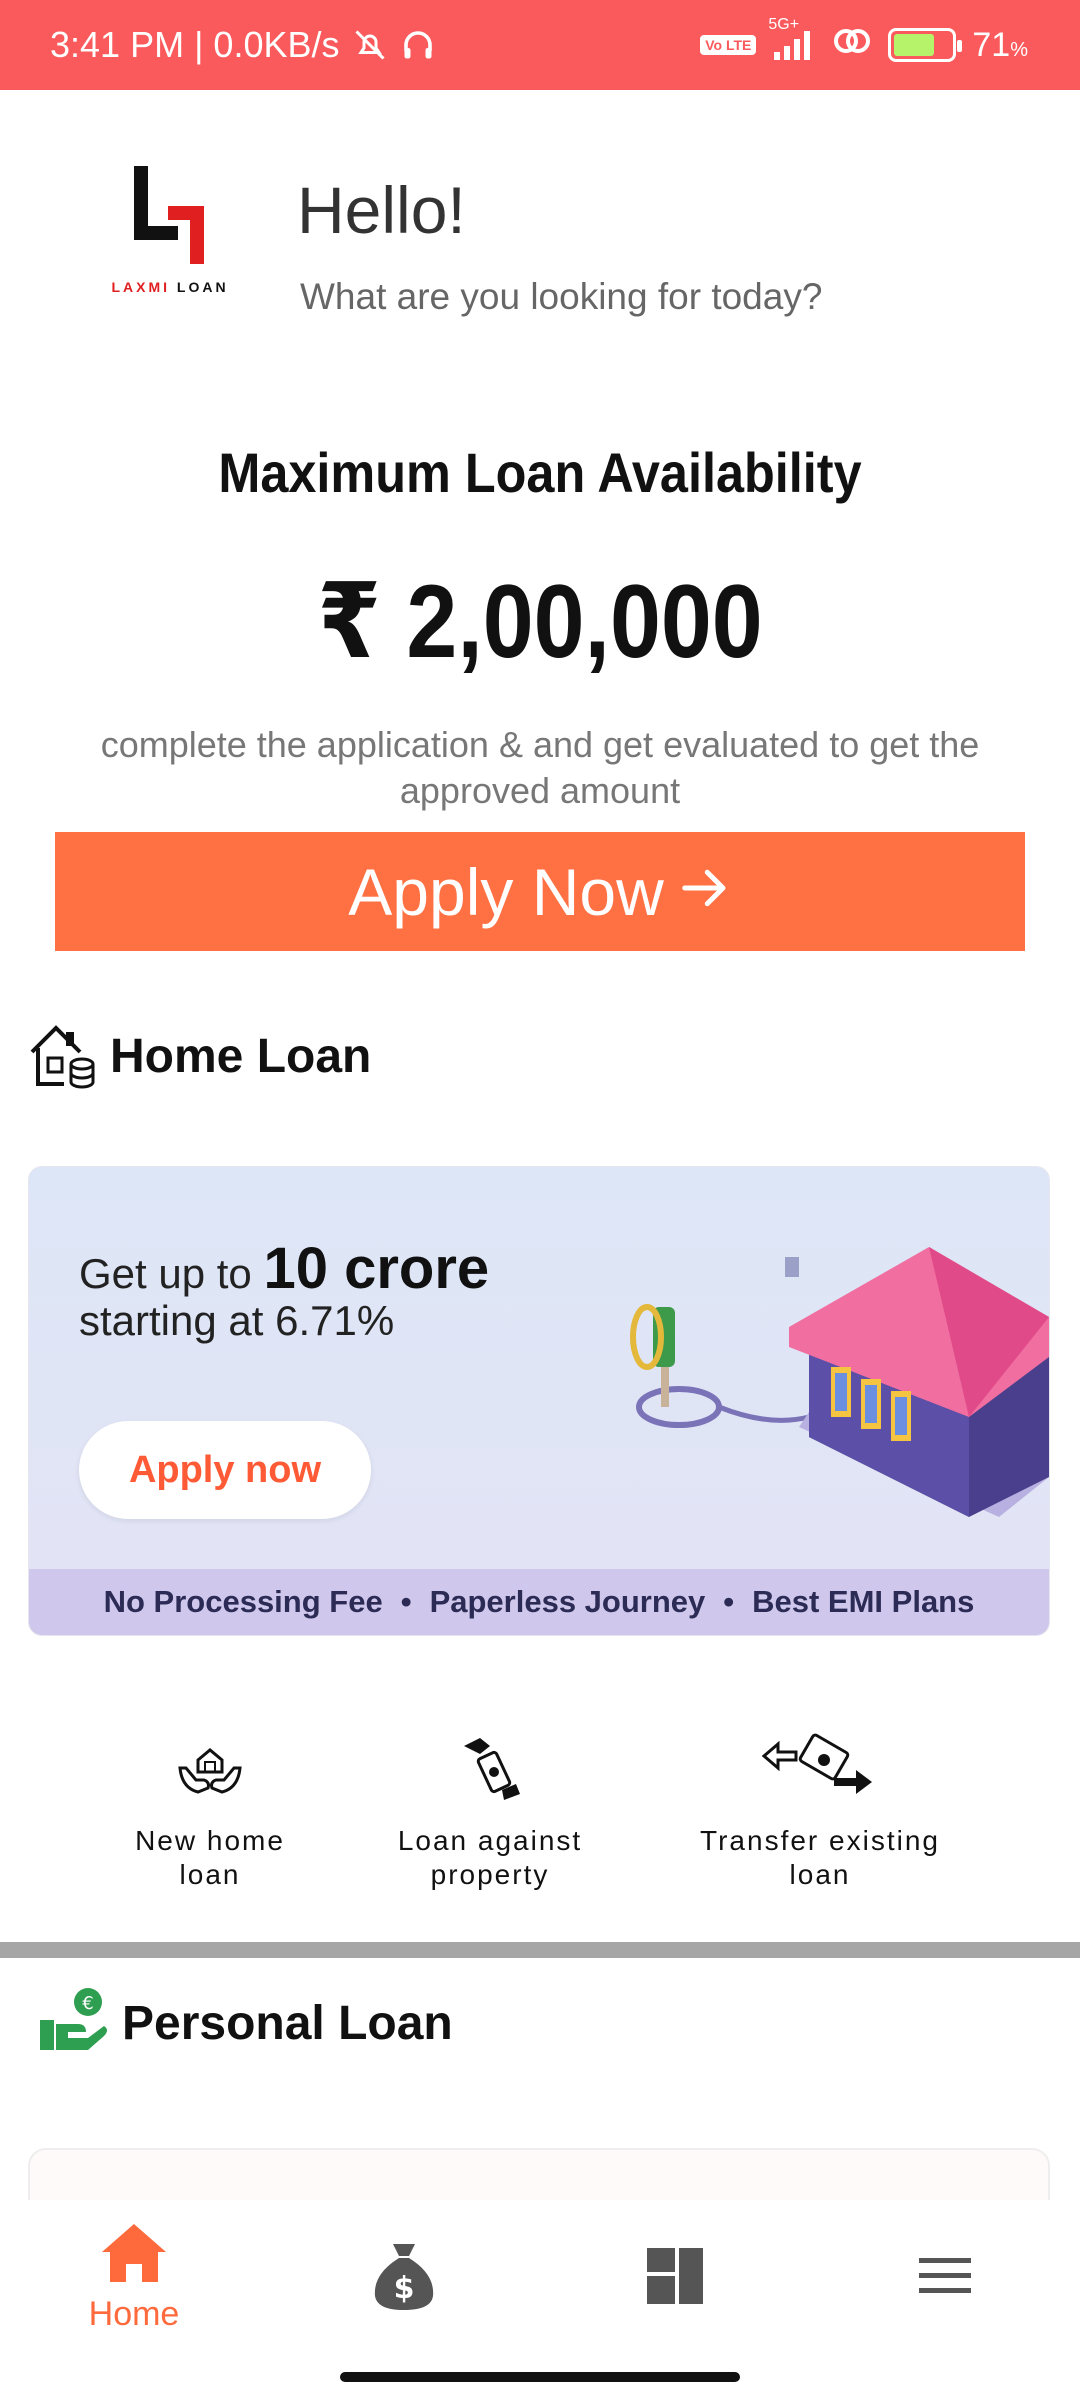 The height and width of the screenshot is (2400, 1080). Describe the element at coordinates (370, 45) in the screenshot. I see `mute-bell-icon` at that location.